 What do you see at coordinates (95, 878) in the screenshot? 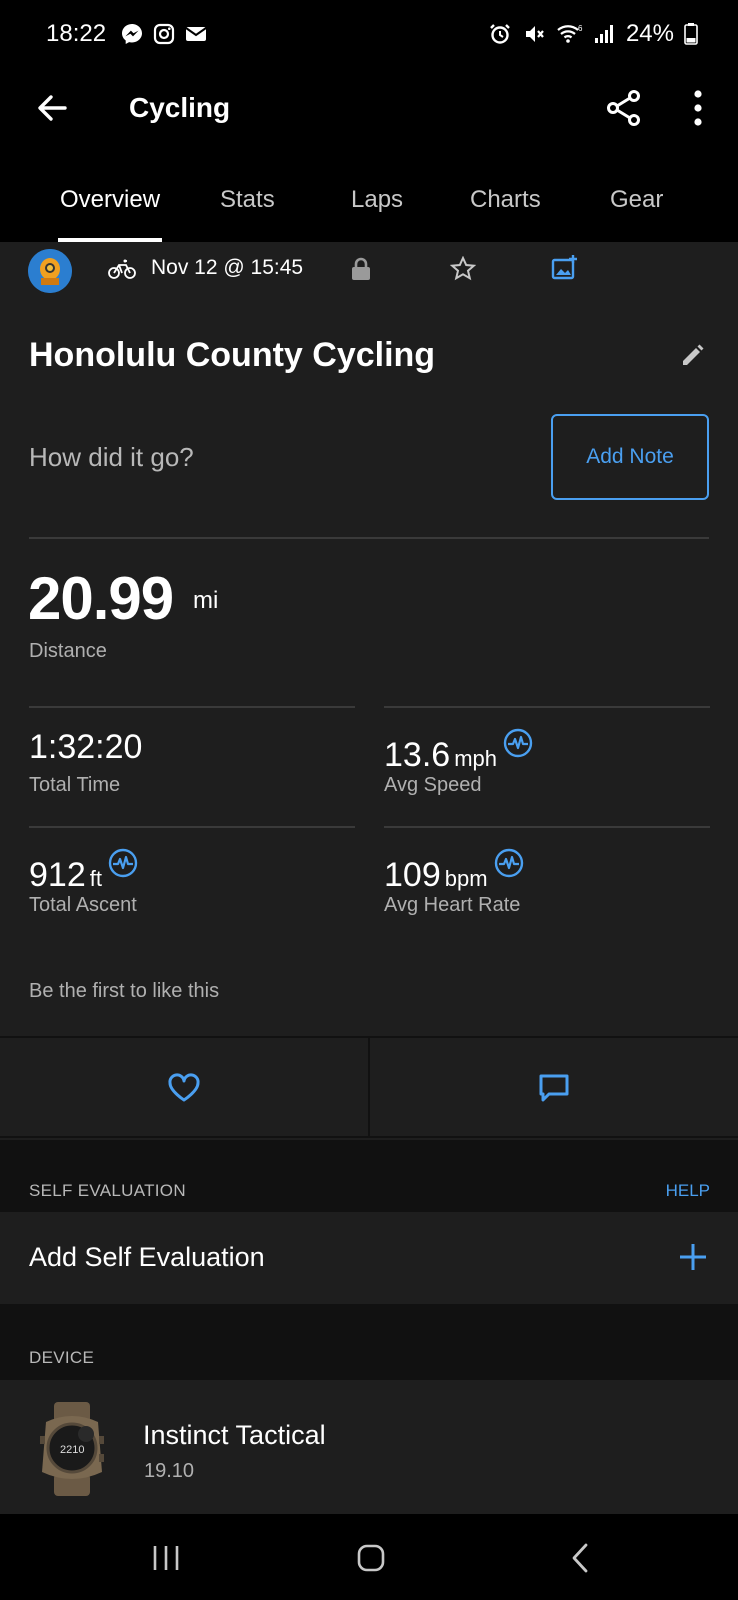
I see `stat-unit: ft` at bounding box center [95, 878].